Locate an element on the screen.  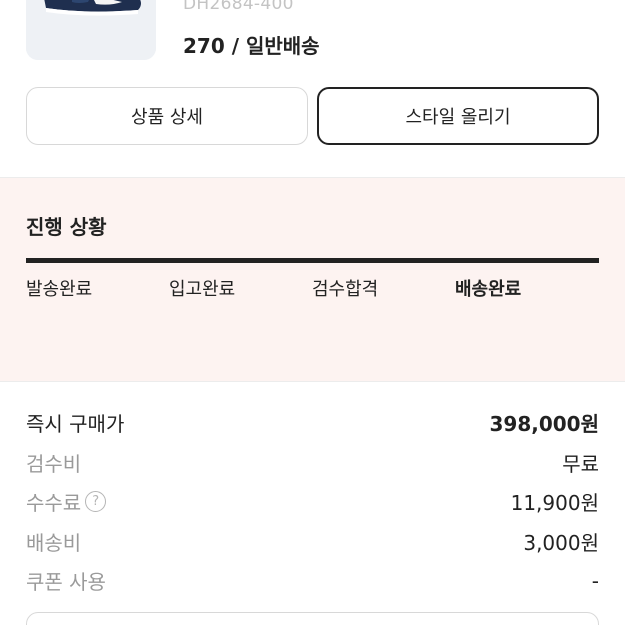
product-detail-button: 상품 상세 is located at coordinates (167, 116).